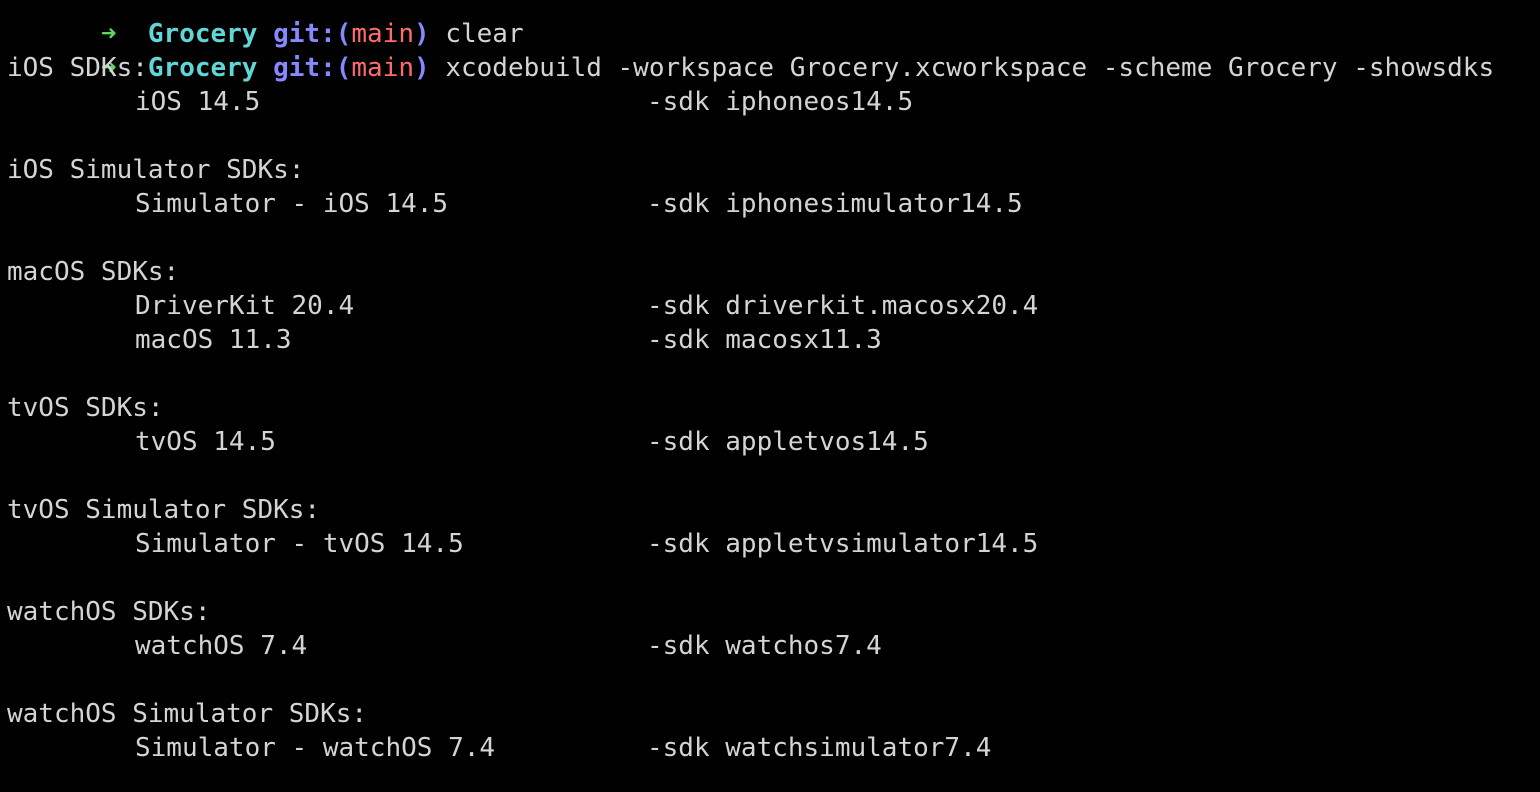 This screenshot has width=1540, height=792. Describe the element at coordinates (93, 272) in the screenshot. I see `section-header-macos: macOS SDKs:` at that location.